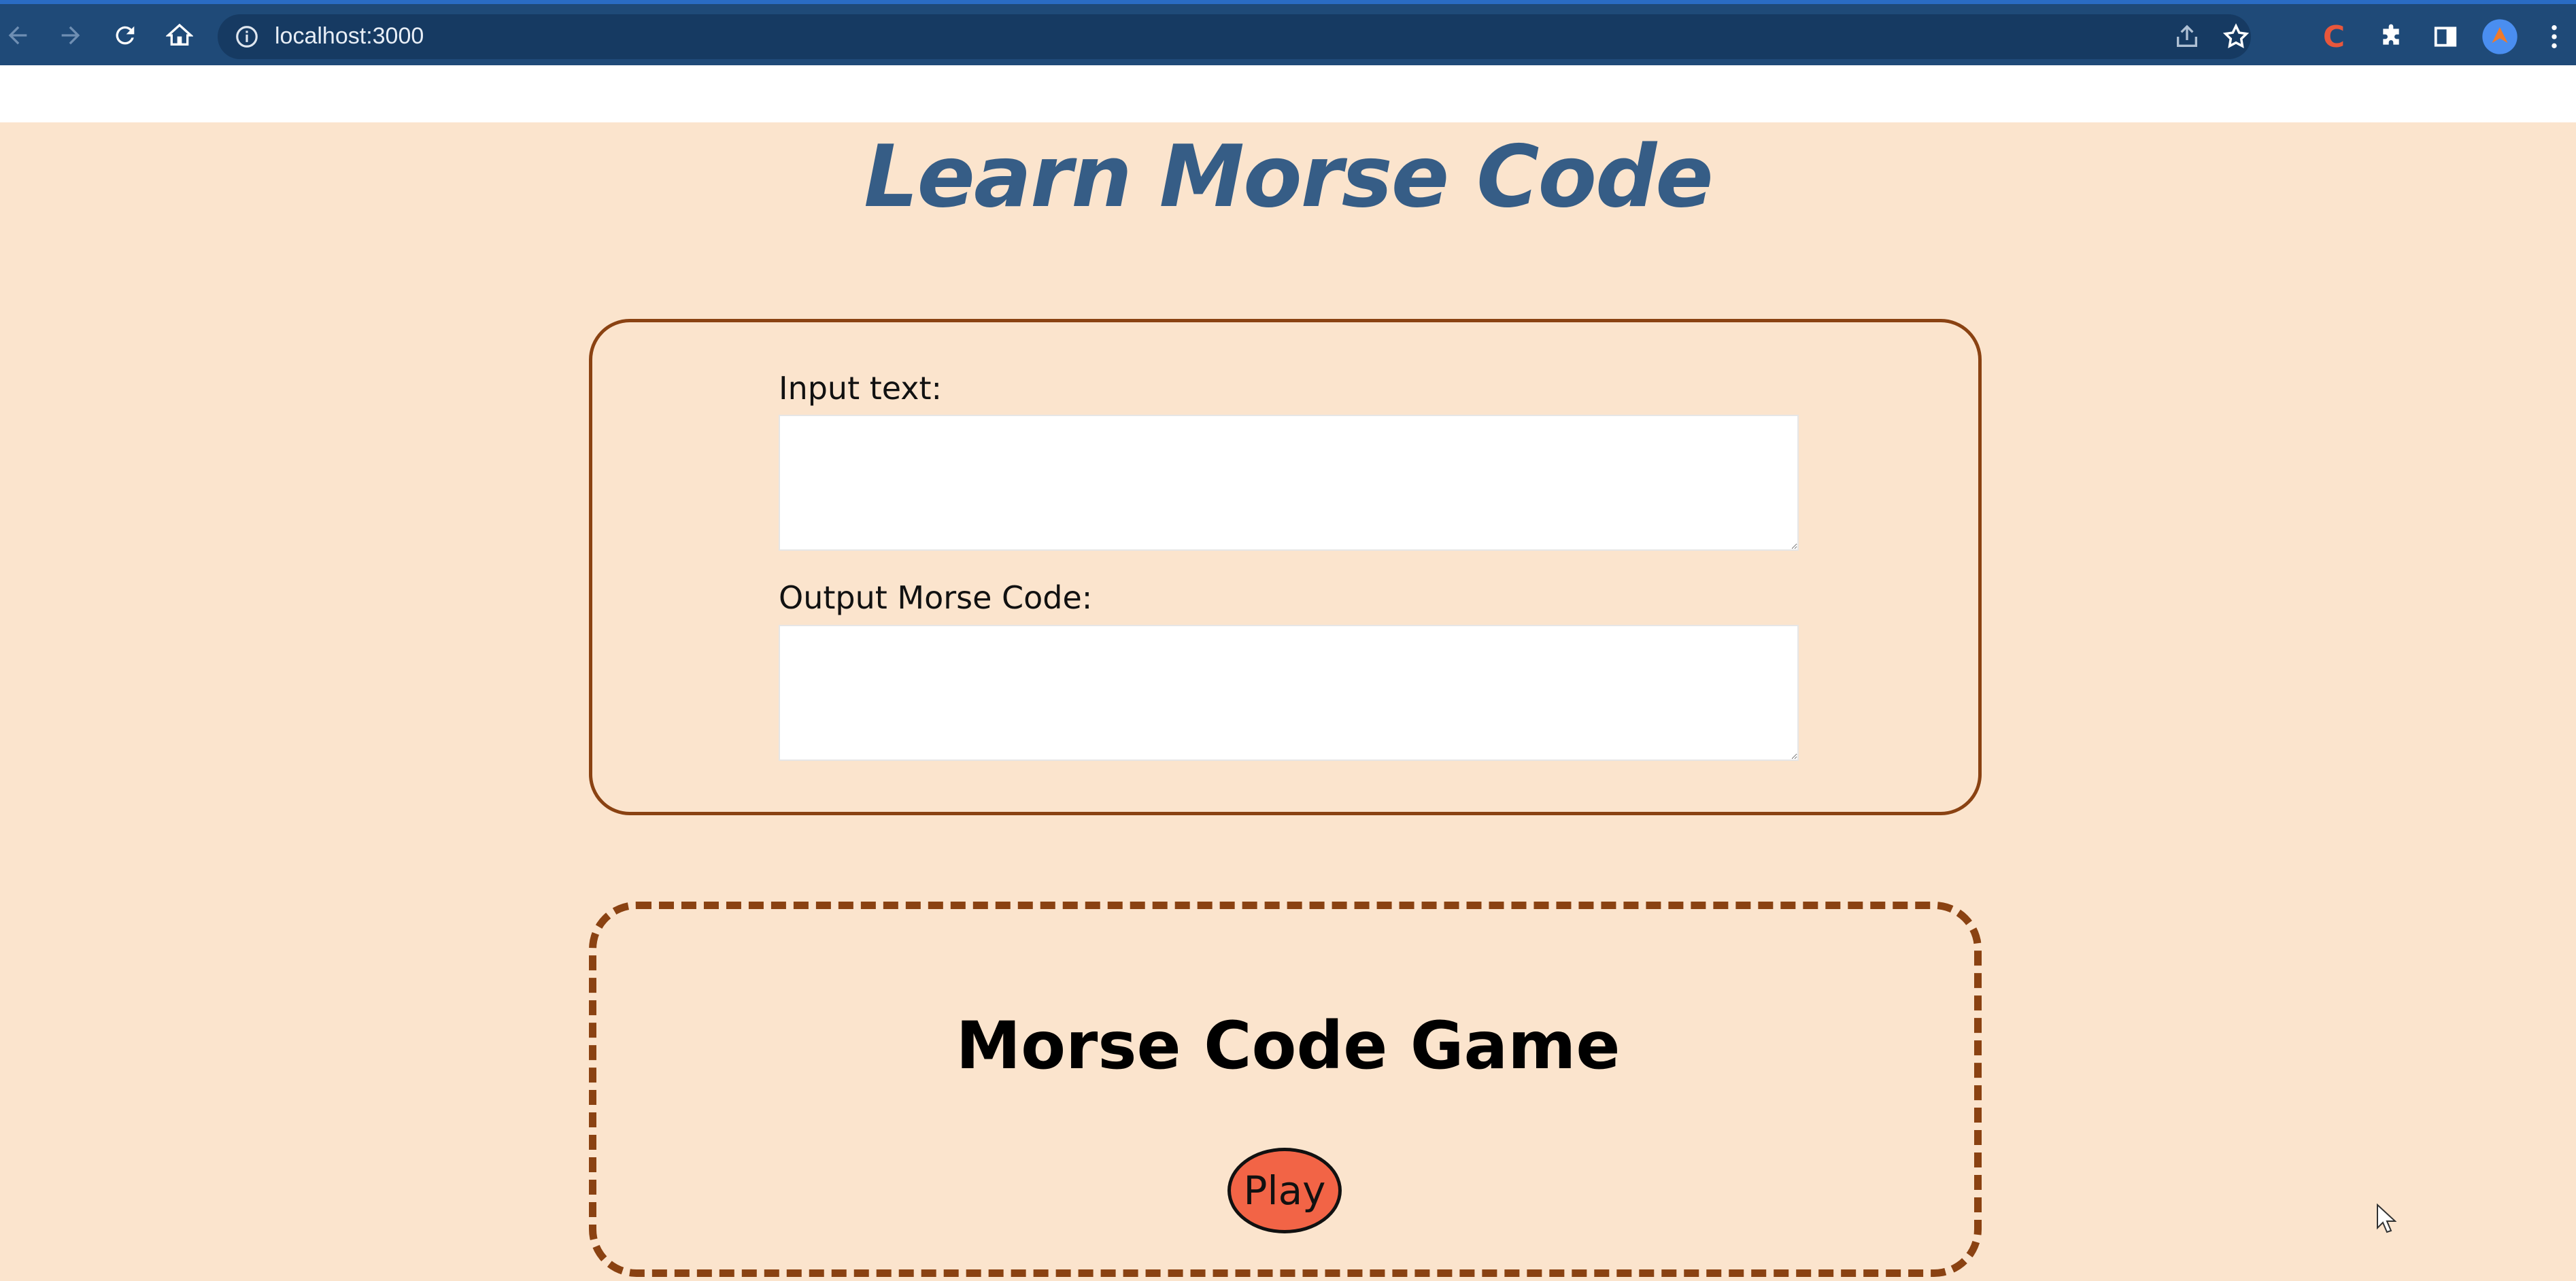  I want to click on profile-button, so click(2499, 37).